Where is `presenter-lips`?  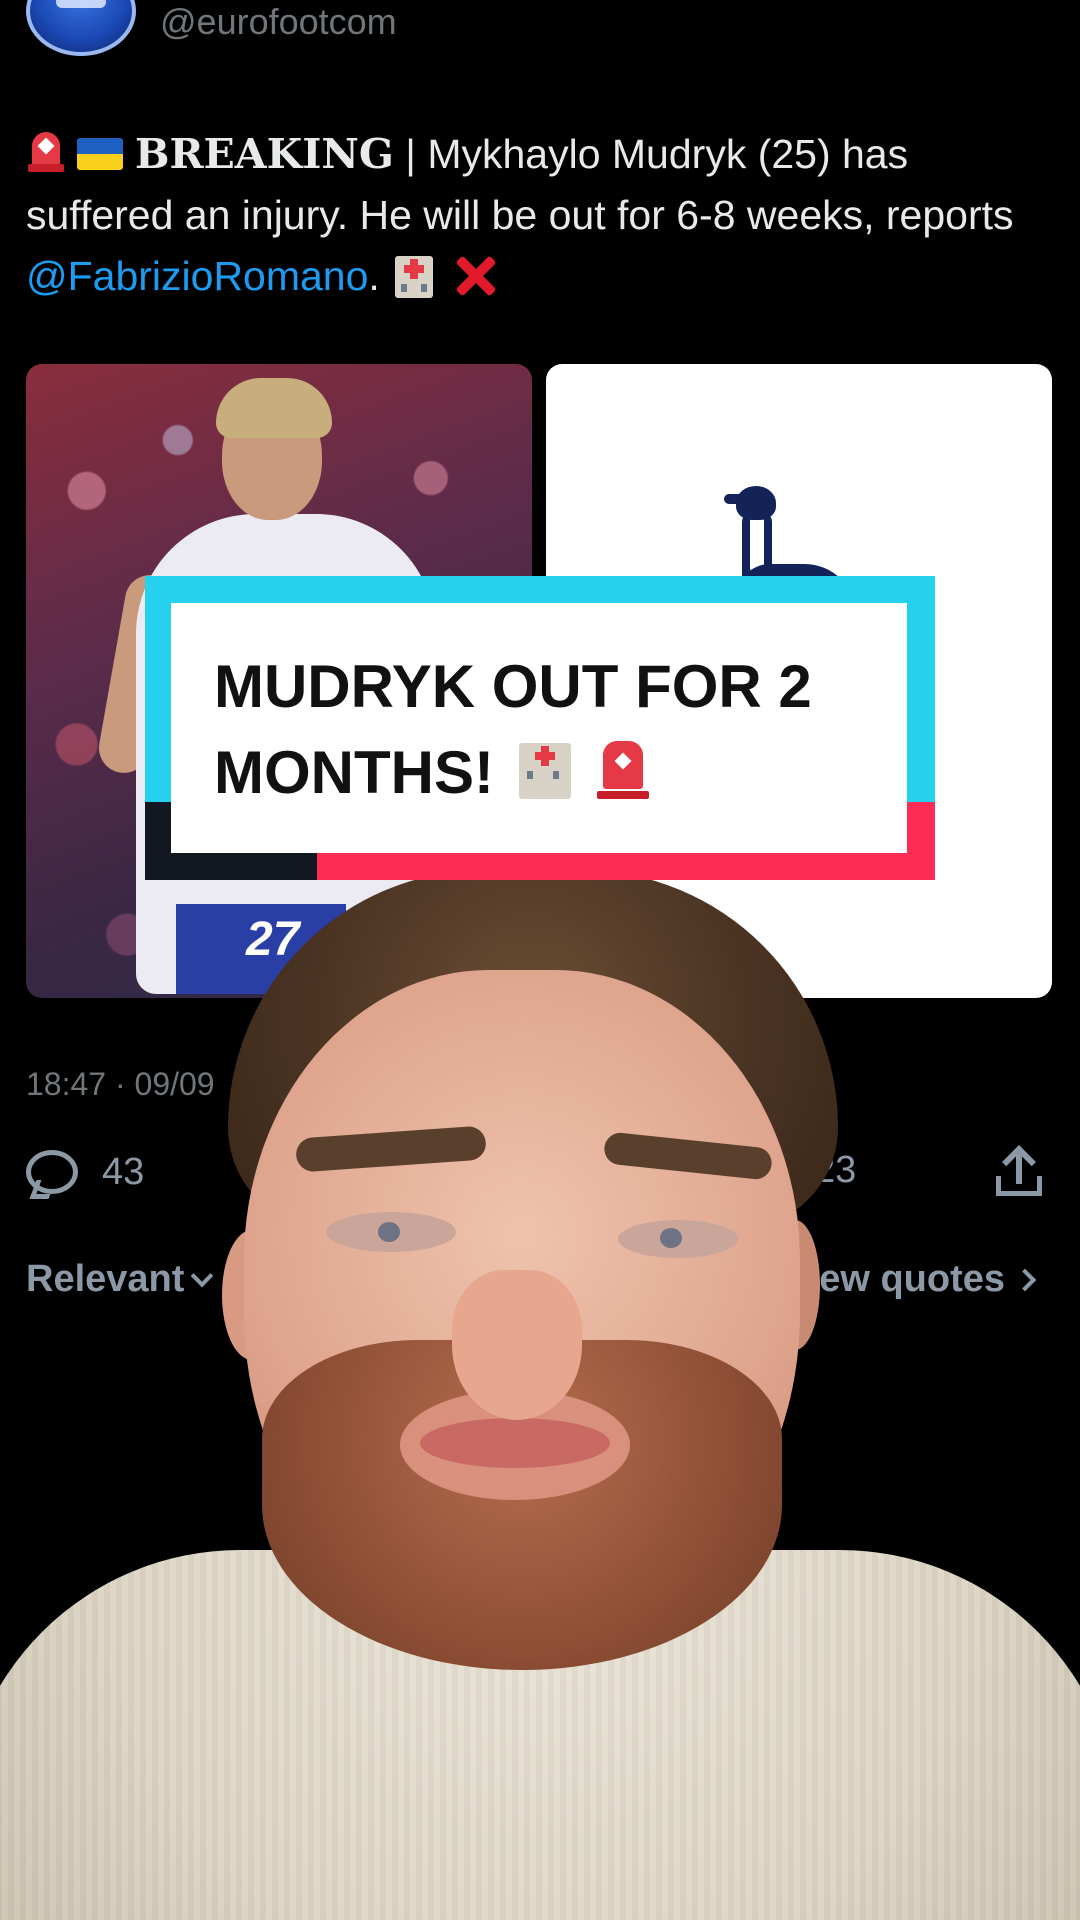
presenter-lips is located at coordinates (515, 1443).